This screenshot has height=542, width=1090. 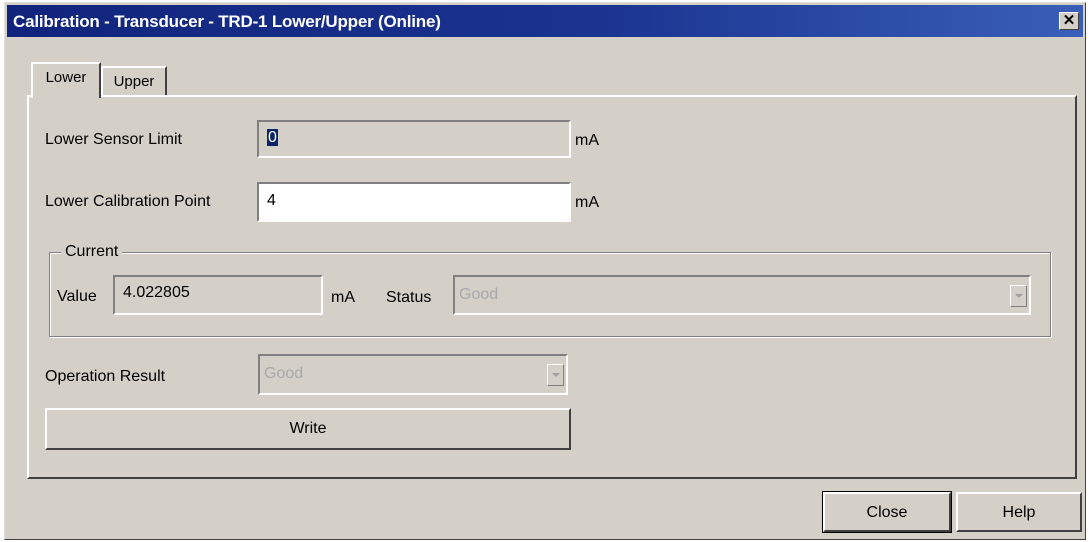 I want to click on close-button: Close, so click(x=887, y=512).